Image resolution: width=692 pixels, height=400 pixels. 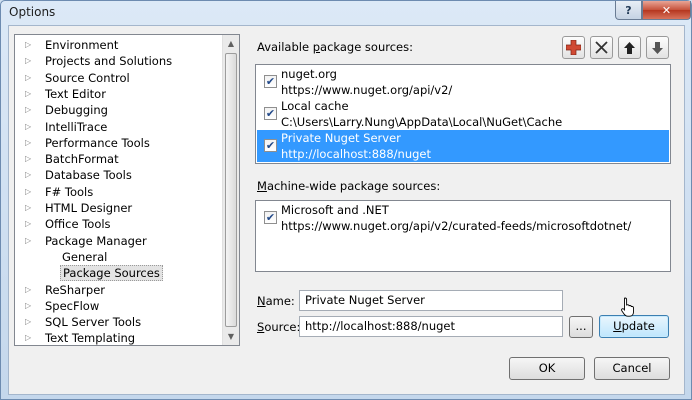 I want to click on tree-item-label: Package Manager, so click(x=96, y=240).